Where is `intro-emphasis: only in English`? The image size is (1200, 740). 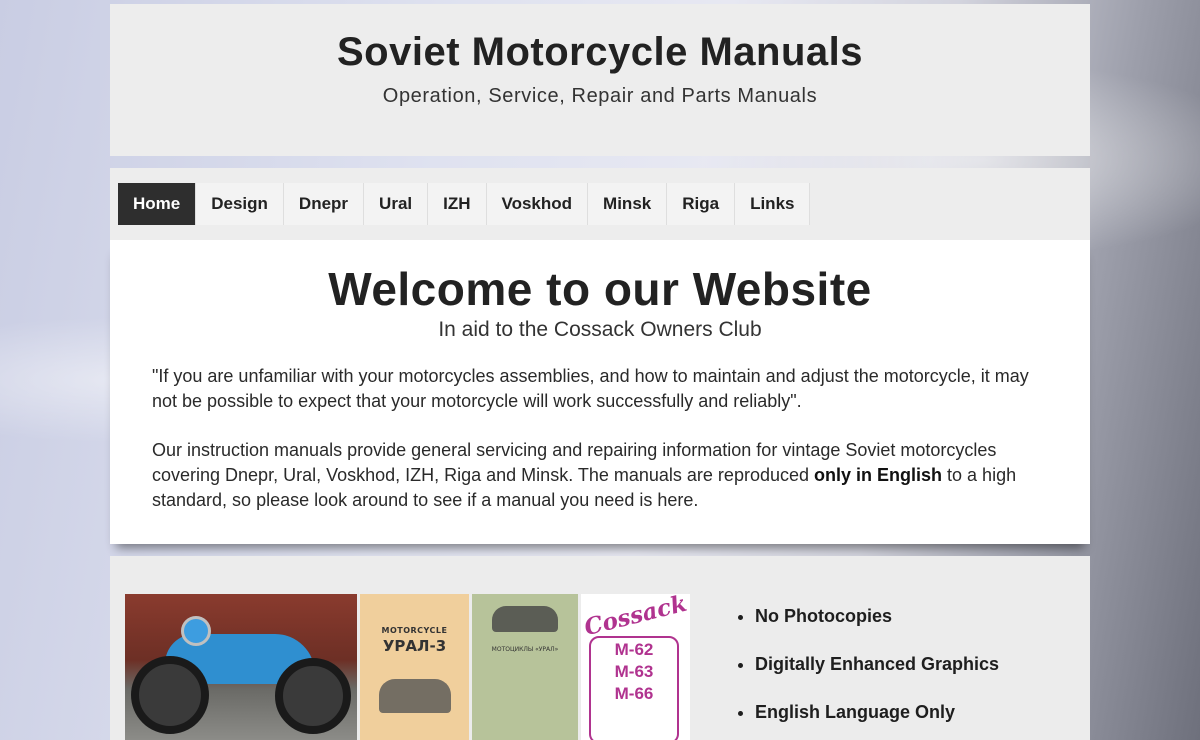 intro-emphasis: only in English is located at coordinates (878, 475).